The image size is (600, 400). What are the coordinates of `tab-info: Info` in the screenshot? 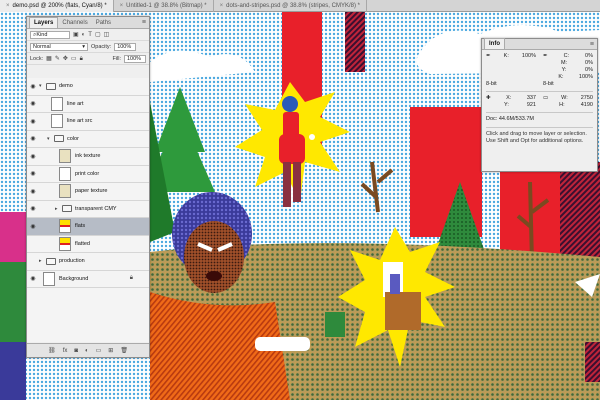 It's located at (494, 43).